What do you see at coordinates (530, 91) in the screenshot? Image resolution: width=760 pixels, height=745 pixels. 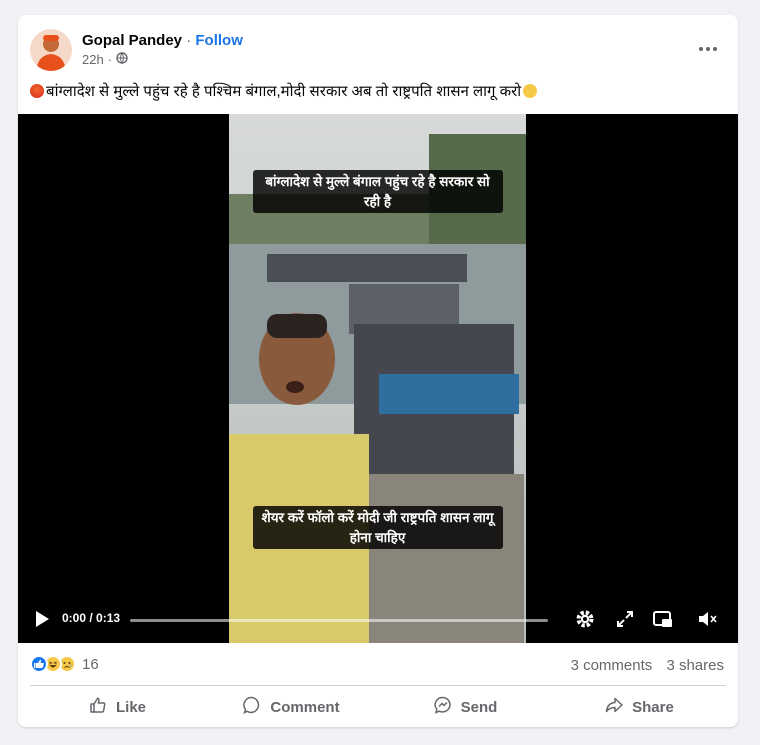 I see `sad-emoji-icon` at bounding box center [530, 91].